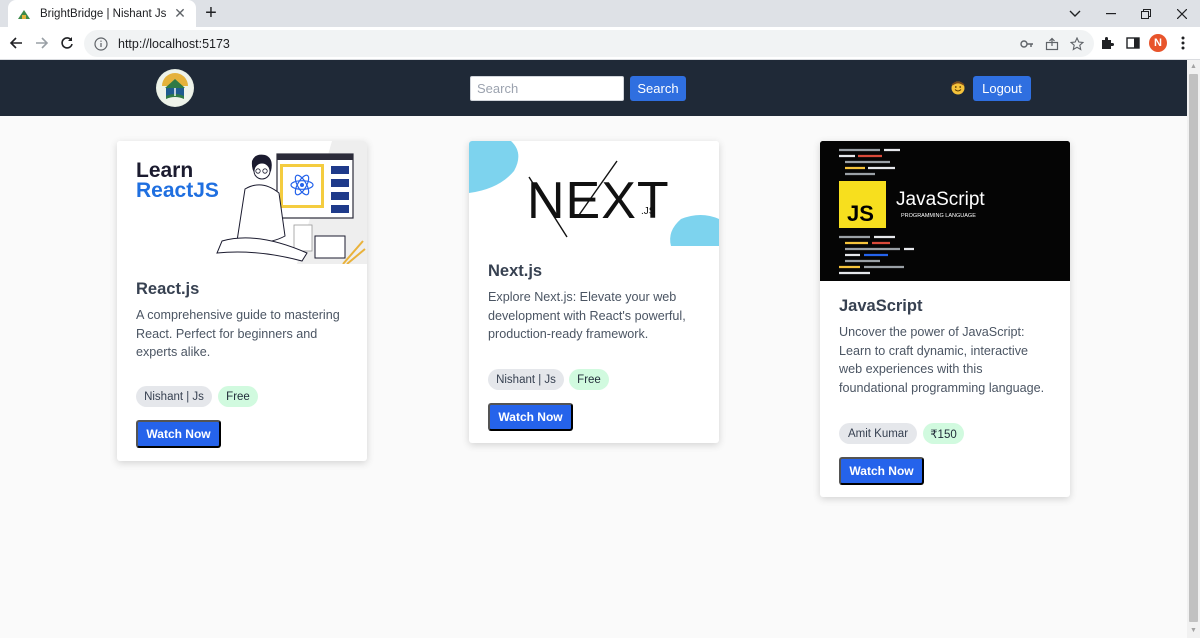  I want to click on scrollbar-thumb, so click(1193, 348).